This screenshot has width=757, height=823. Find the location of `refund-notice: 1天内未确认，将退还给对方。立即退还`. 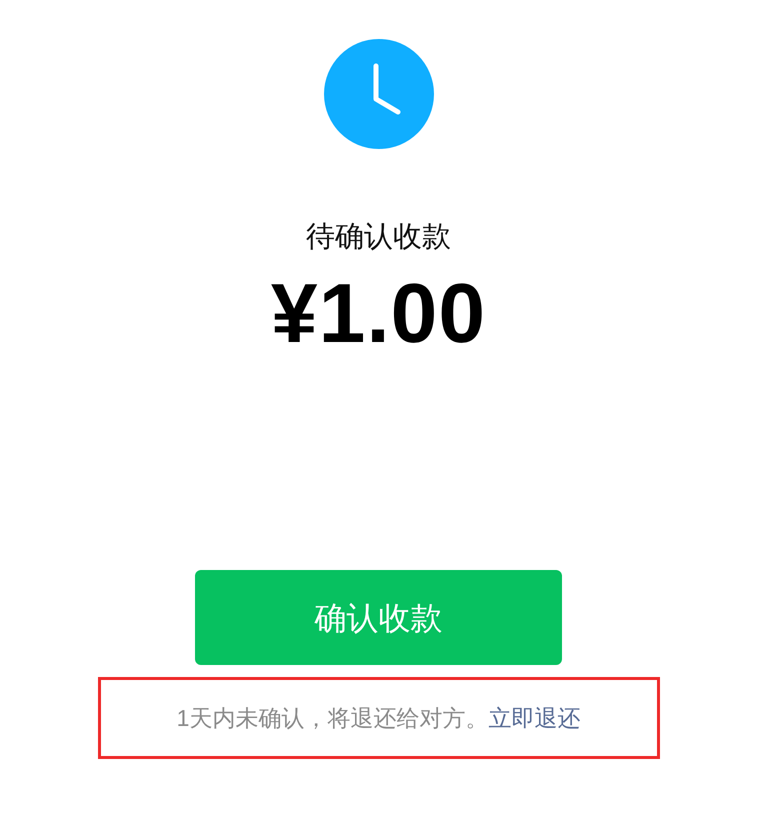

refund-notice: 1天内未确认，将退还给对方。立即退还 is located at coordinates (378, 718).